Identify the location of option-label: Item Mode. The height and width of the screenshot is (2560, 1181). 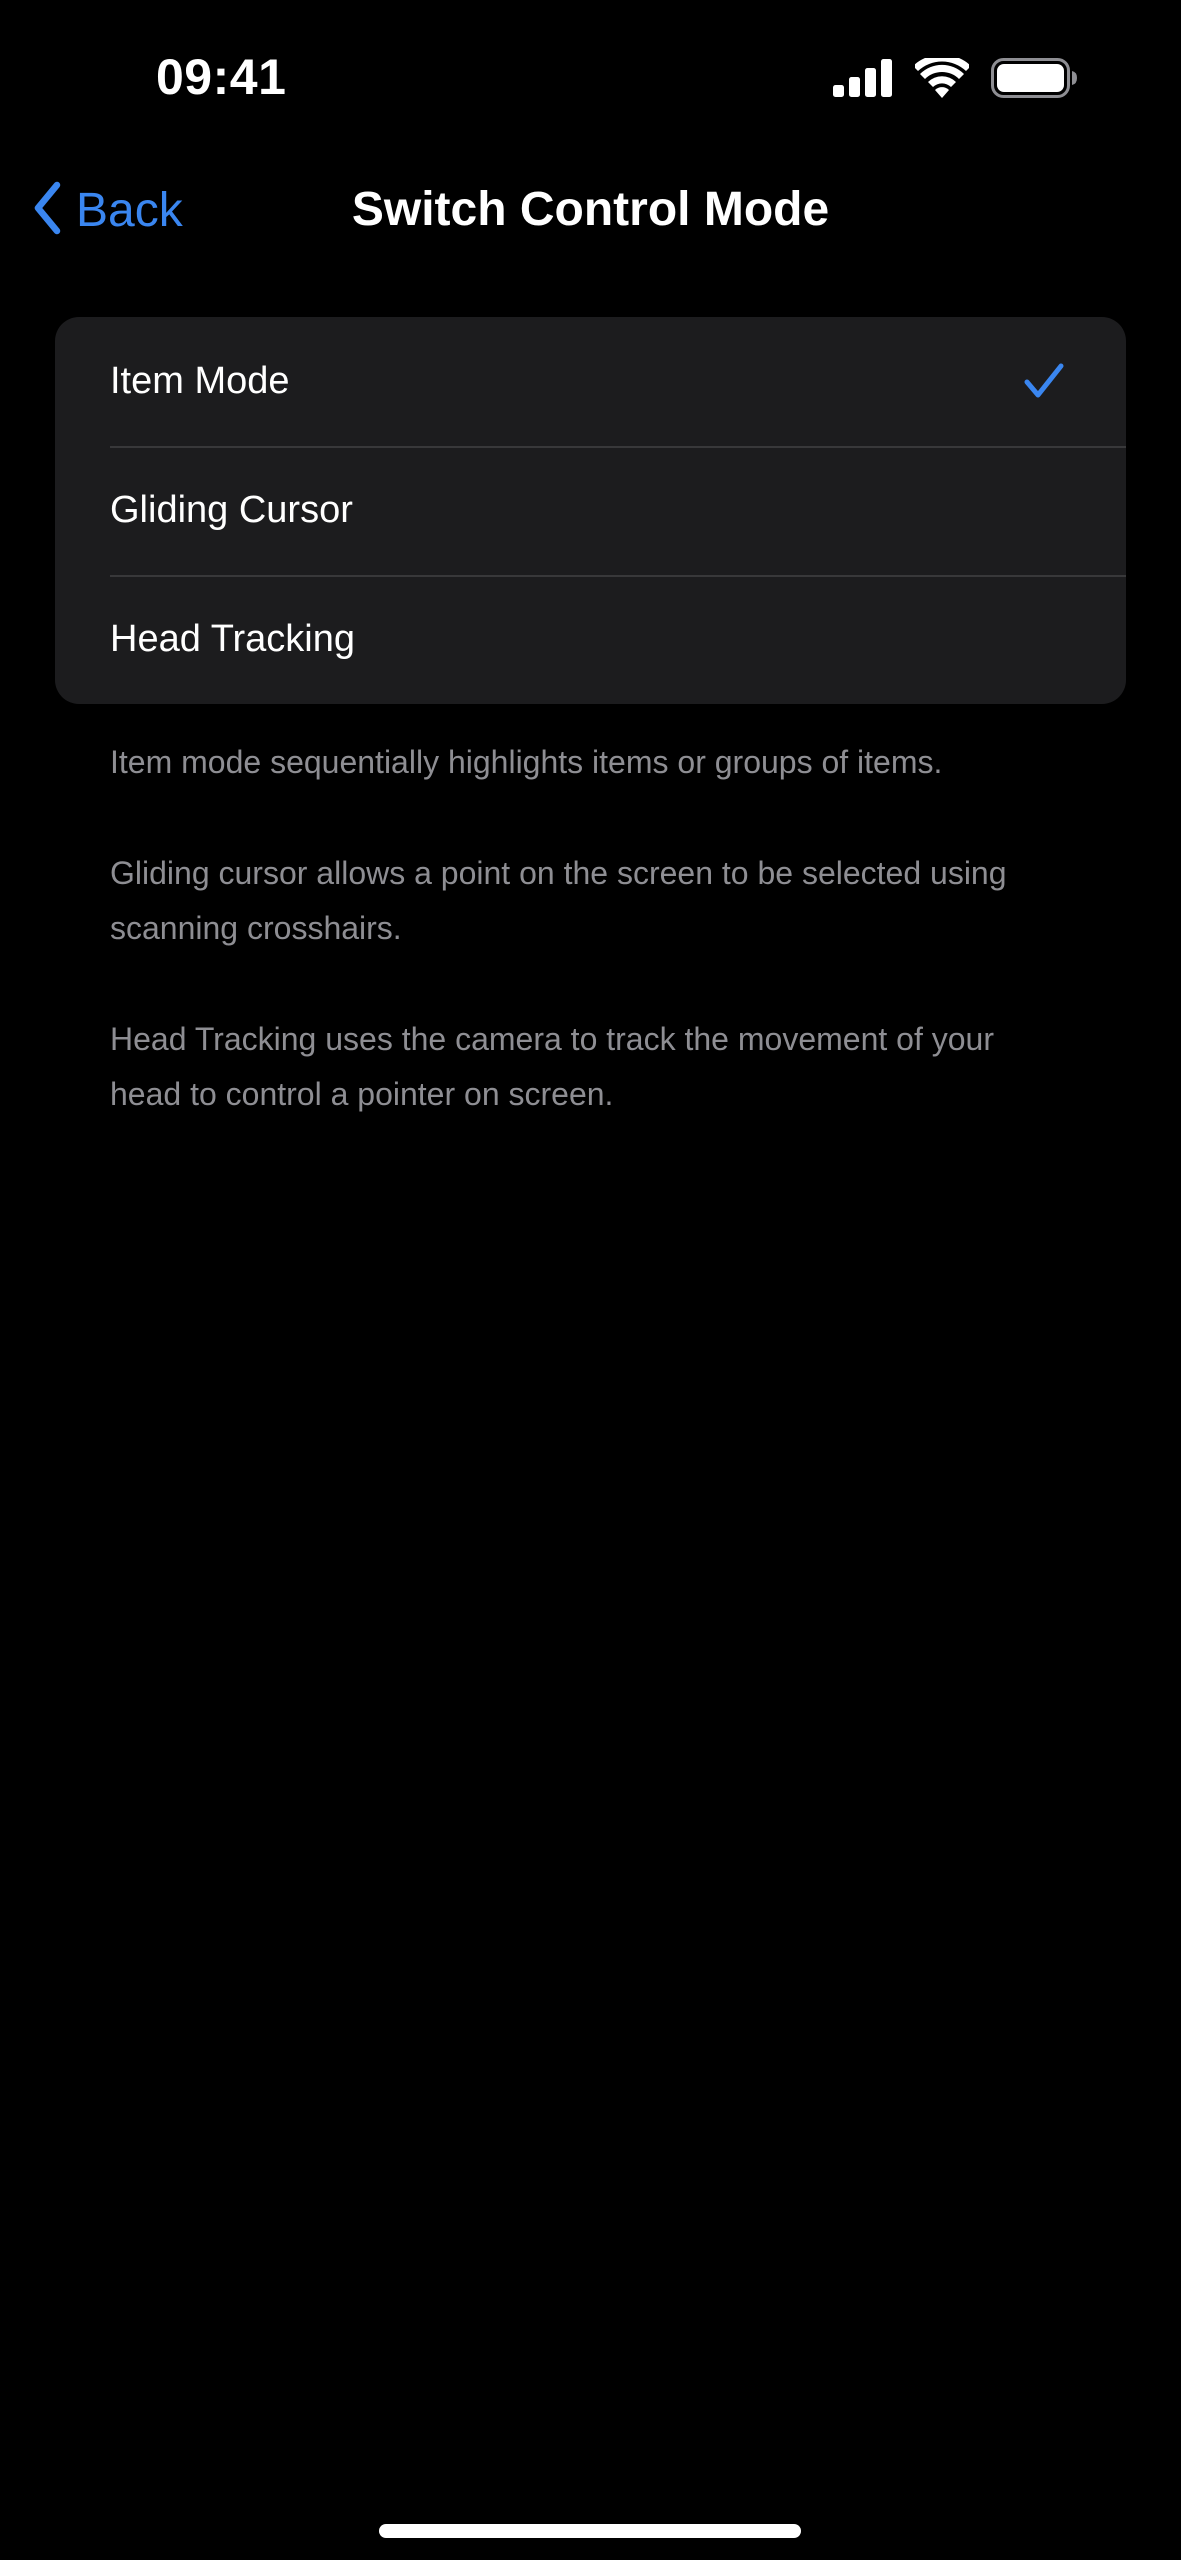
(200, 381).